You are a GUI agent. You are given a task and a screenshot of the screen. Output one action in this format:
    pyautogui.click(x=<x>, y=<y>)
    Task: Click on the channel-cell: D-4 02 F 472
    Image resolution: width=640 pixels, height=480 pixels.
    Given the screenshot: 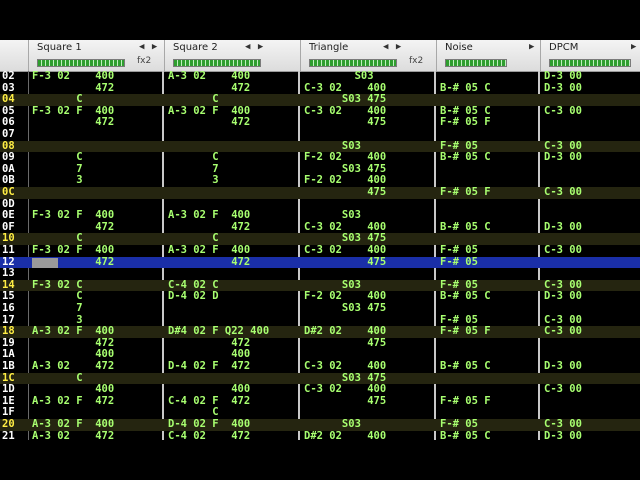 What is the action you would take?
    pyautogui.click(x=209, y=366)
    